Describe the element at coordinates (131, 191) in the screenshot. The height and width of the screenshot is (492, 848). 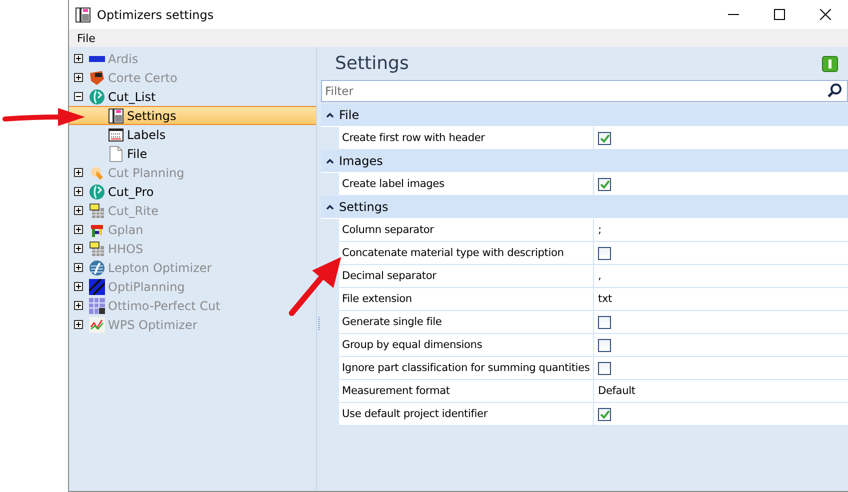
I see `tree-item-label: Cut_Pro` at that location.